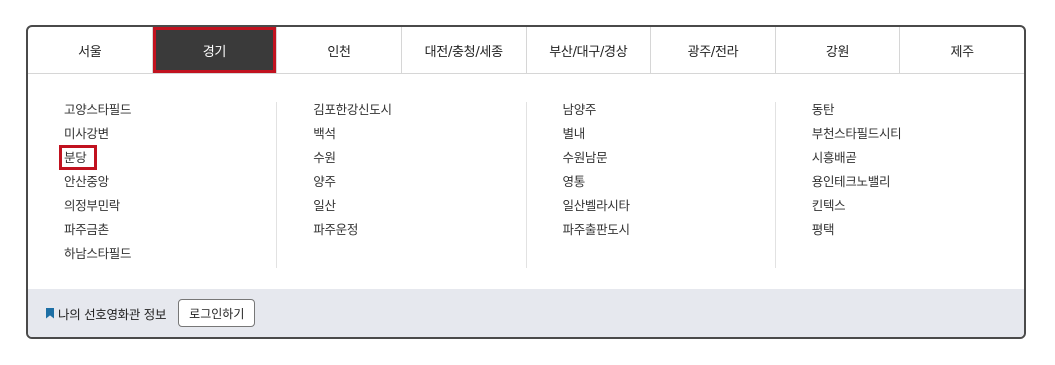 Image resolution: width=1055 pixels, height=365 pixels. What do you see at coordinates (669, 206) in the screenshot?
I see `theater-item: 일산벨라시타` at bounding box center [669, 206].